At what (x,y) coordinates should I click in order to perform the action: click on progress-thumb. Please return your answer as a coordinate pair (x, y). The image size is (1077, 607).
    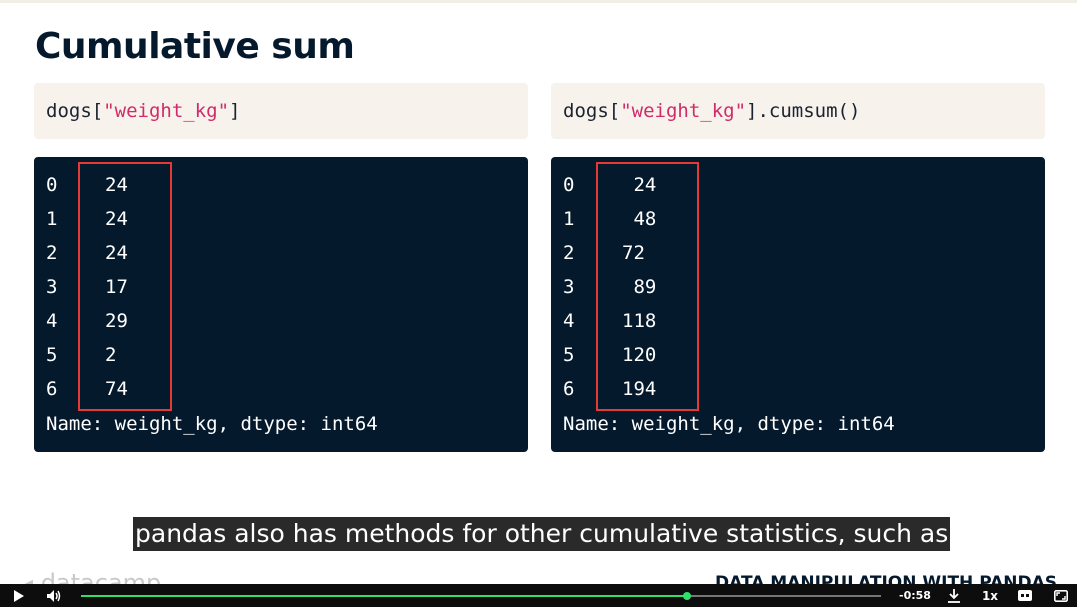
    Looking at the image, I should click on (687, 596).